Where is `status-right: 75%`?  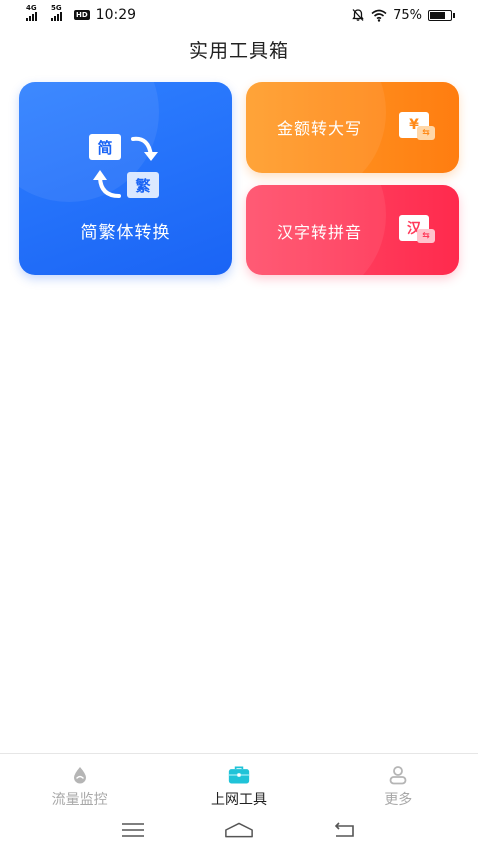
status-right: 75% is located at coordinates (403, 15).